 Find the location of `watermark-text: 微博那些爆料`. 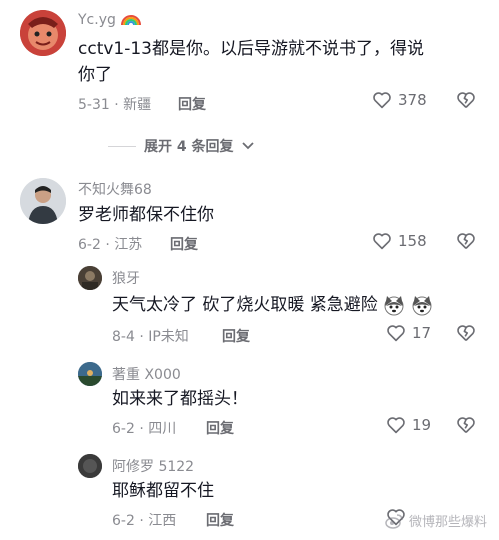

watermark-text: 微博那些爆料 is located at coordinates (447, 522).